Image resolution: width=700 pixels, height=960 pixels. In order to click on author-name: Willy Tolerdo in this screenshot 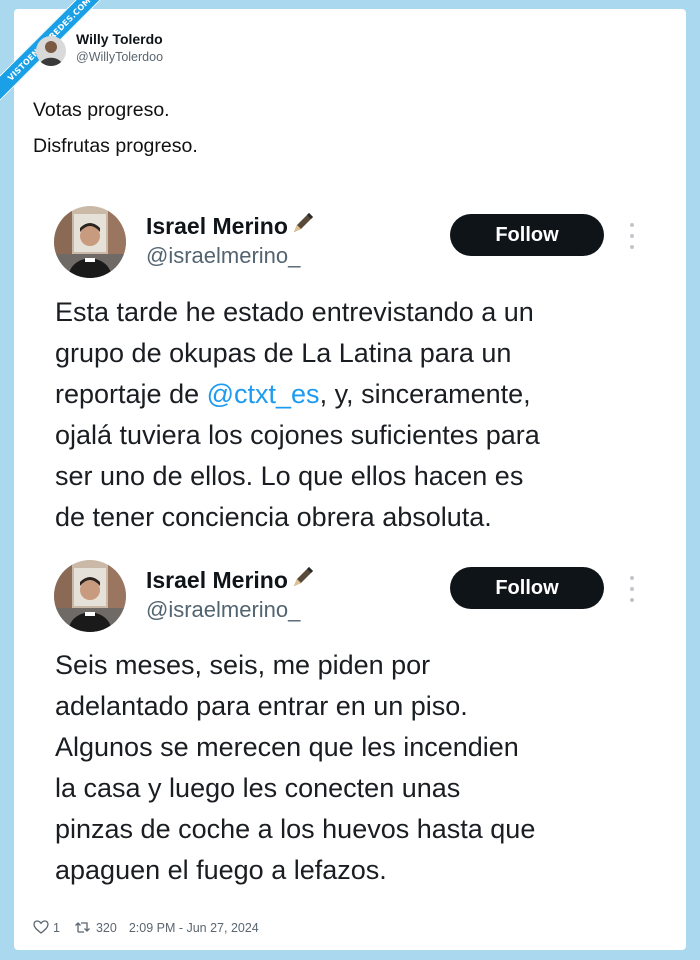, I will do `click(119, 39)`.